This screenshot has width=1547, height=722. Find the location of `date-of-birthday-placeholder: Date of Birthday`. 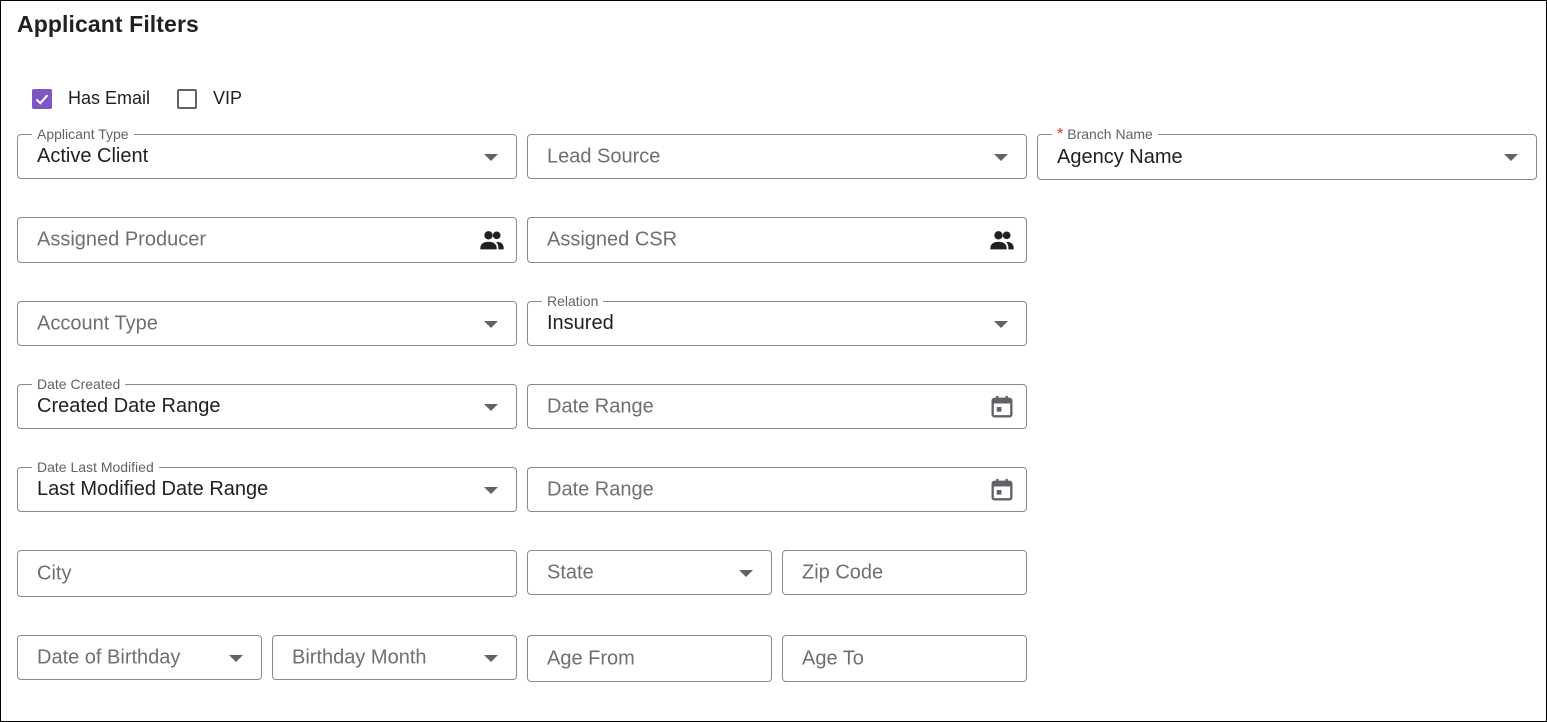

date-of-birthday-placeholder: Date of Birthday is located at coordinates (109, 657).